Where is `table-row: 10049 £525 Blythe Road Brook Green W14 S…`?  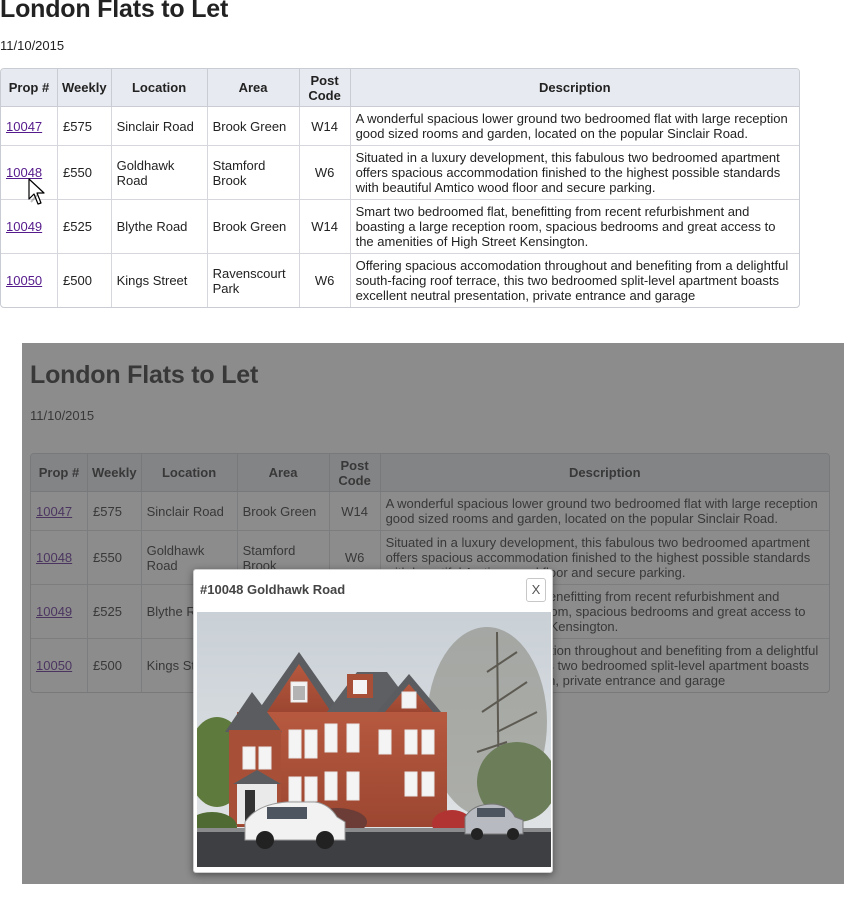
table-row: 10049 £525 Blythe Road Brook Green W14 S… is located at coordinates (400, 227).